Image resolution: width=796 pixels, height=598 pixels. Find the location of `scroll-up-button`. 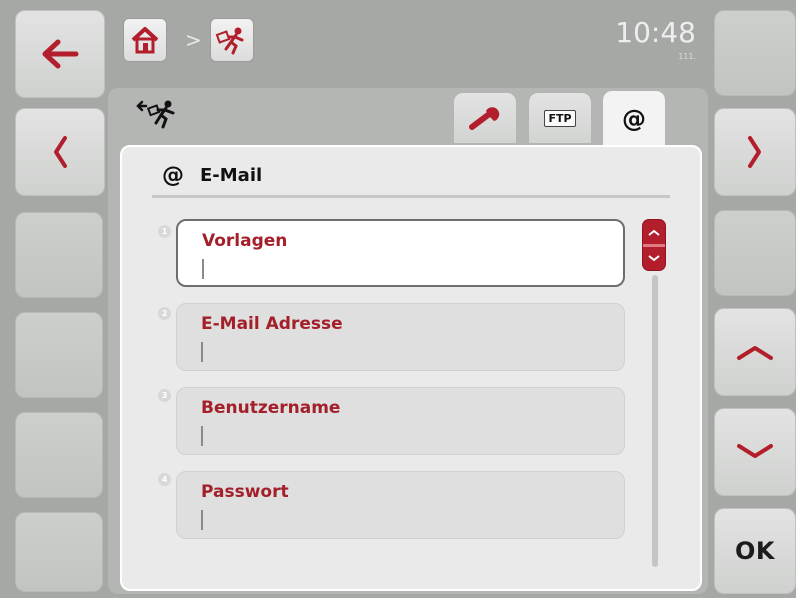

scroll-up-button is located at coordinates (755, 352).